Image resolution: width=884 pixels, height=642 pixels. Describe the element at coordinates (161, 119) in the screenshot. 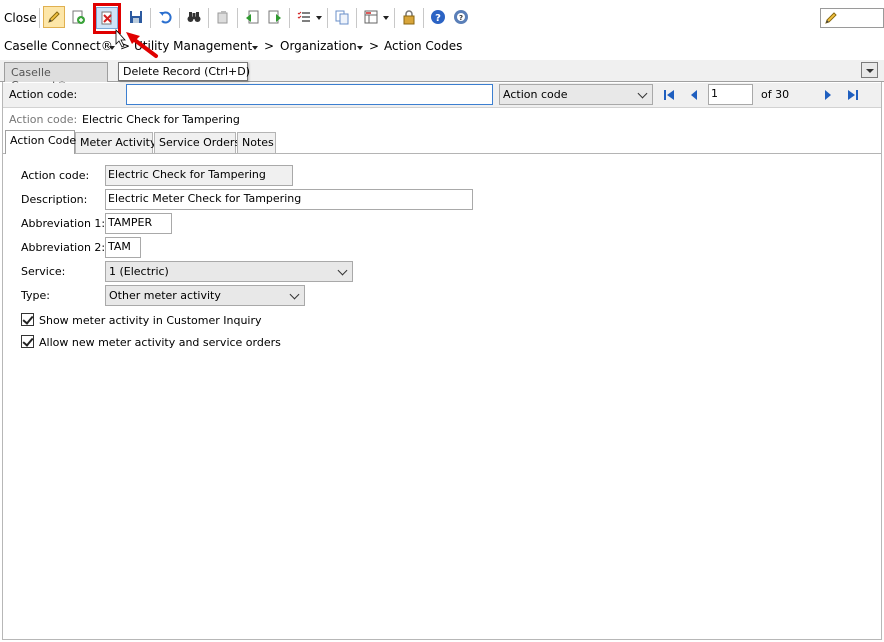

I see `current-record-value: Electric Check for Tampering` at that location.